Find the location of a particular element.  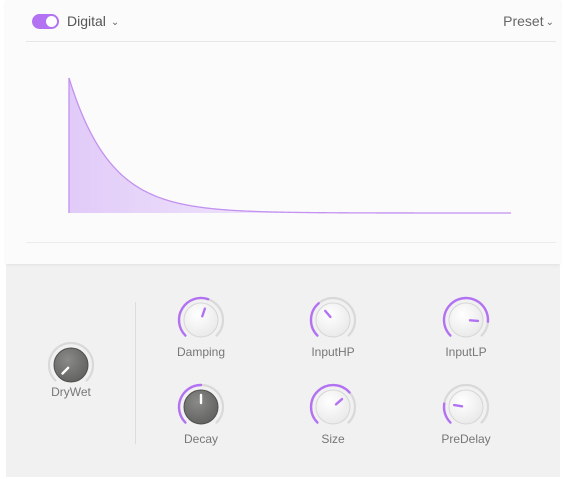

decay-knob is located at coordinates (201, 407).